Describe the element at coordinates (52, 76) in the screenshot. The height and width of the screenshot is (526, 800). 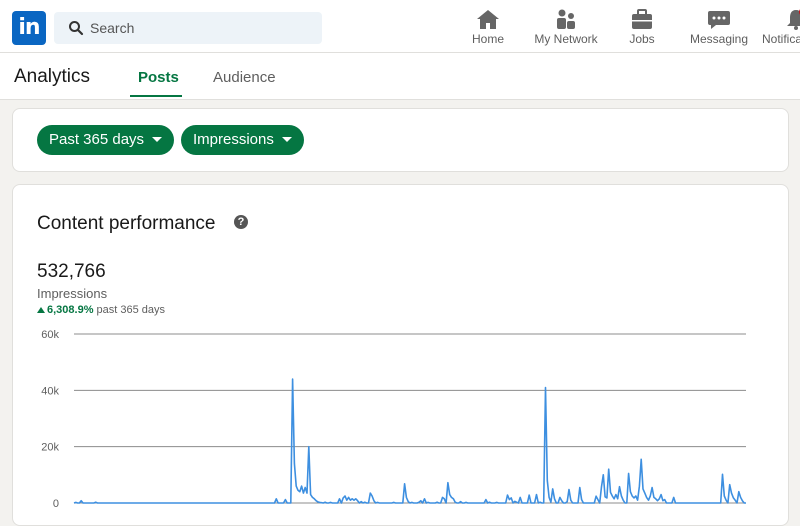
I see `page-title: Analytics` at that location.